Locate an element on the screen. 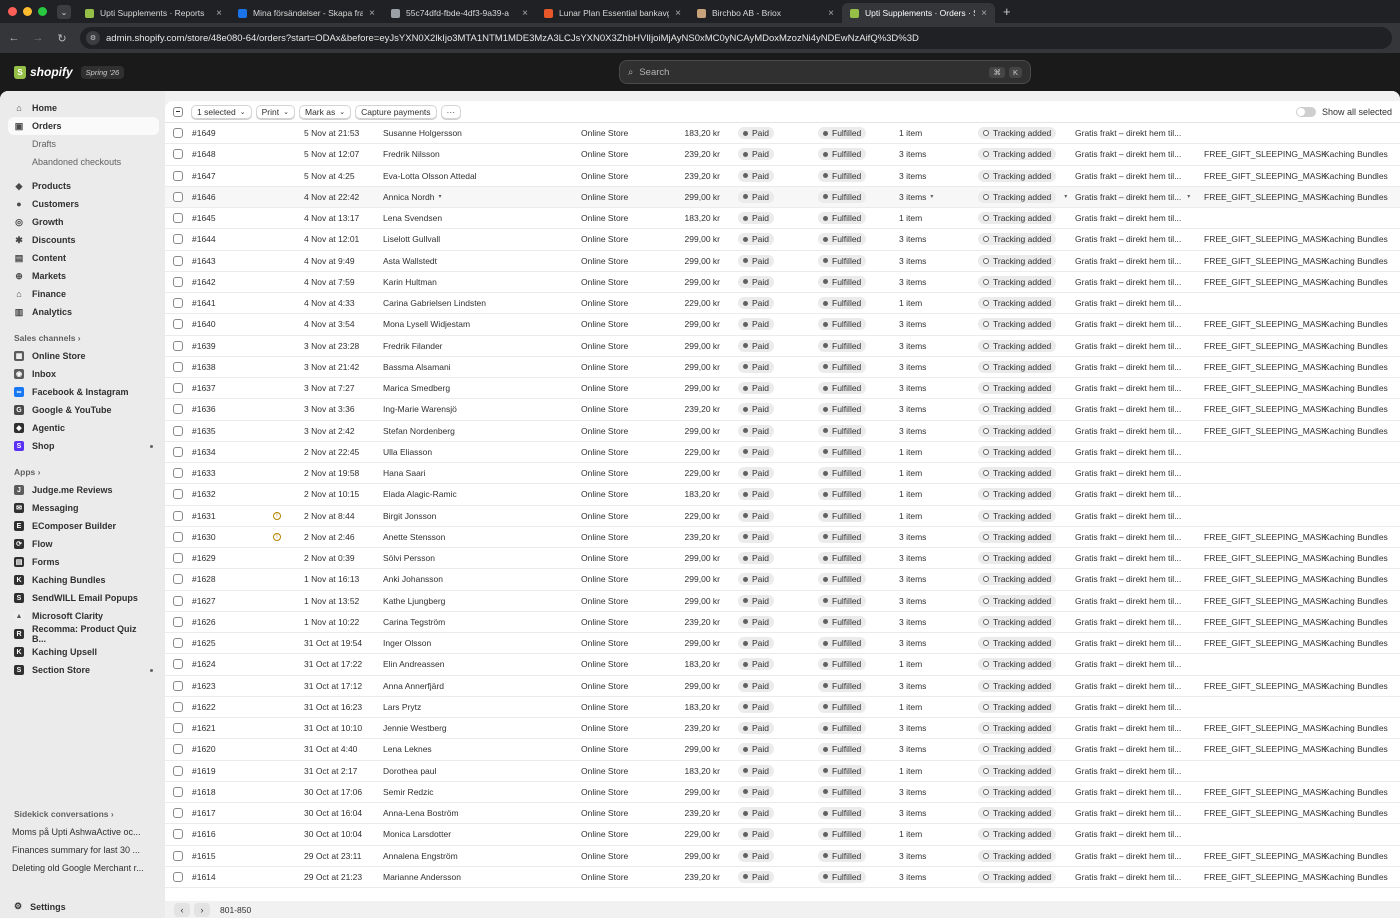 The width and height of the screenshot is (1400, 918). sidebar-item-orders: ▣ Orders is located at coordinates (83, 126).